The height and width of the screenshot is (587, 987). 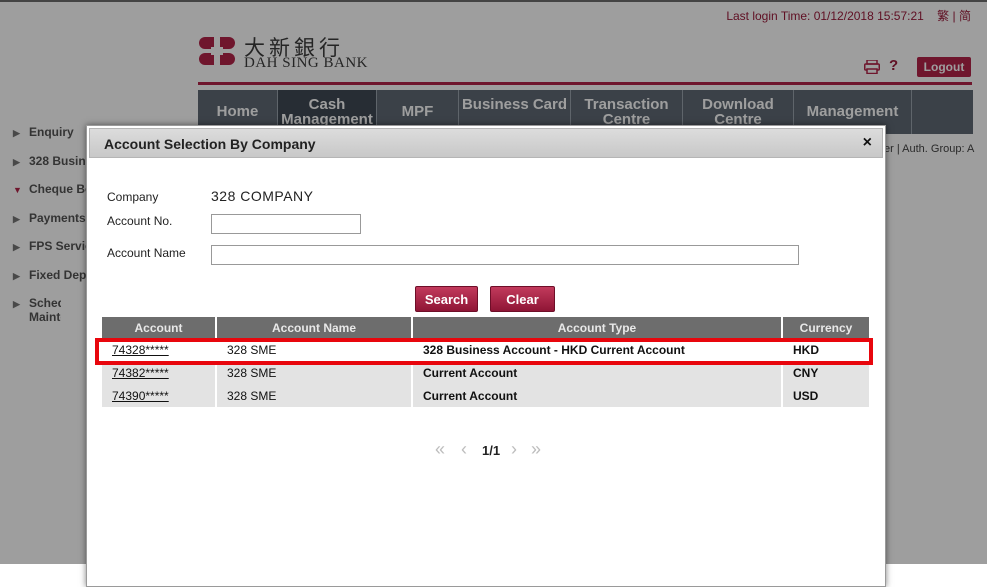 I want to click on account-name-input, so click(x=505, y=255).